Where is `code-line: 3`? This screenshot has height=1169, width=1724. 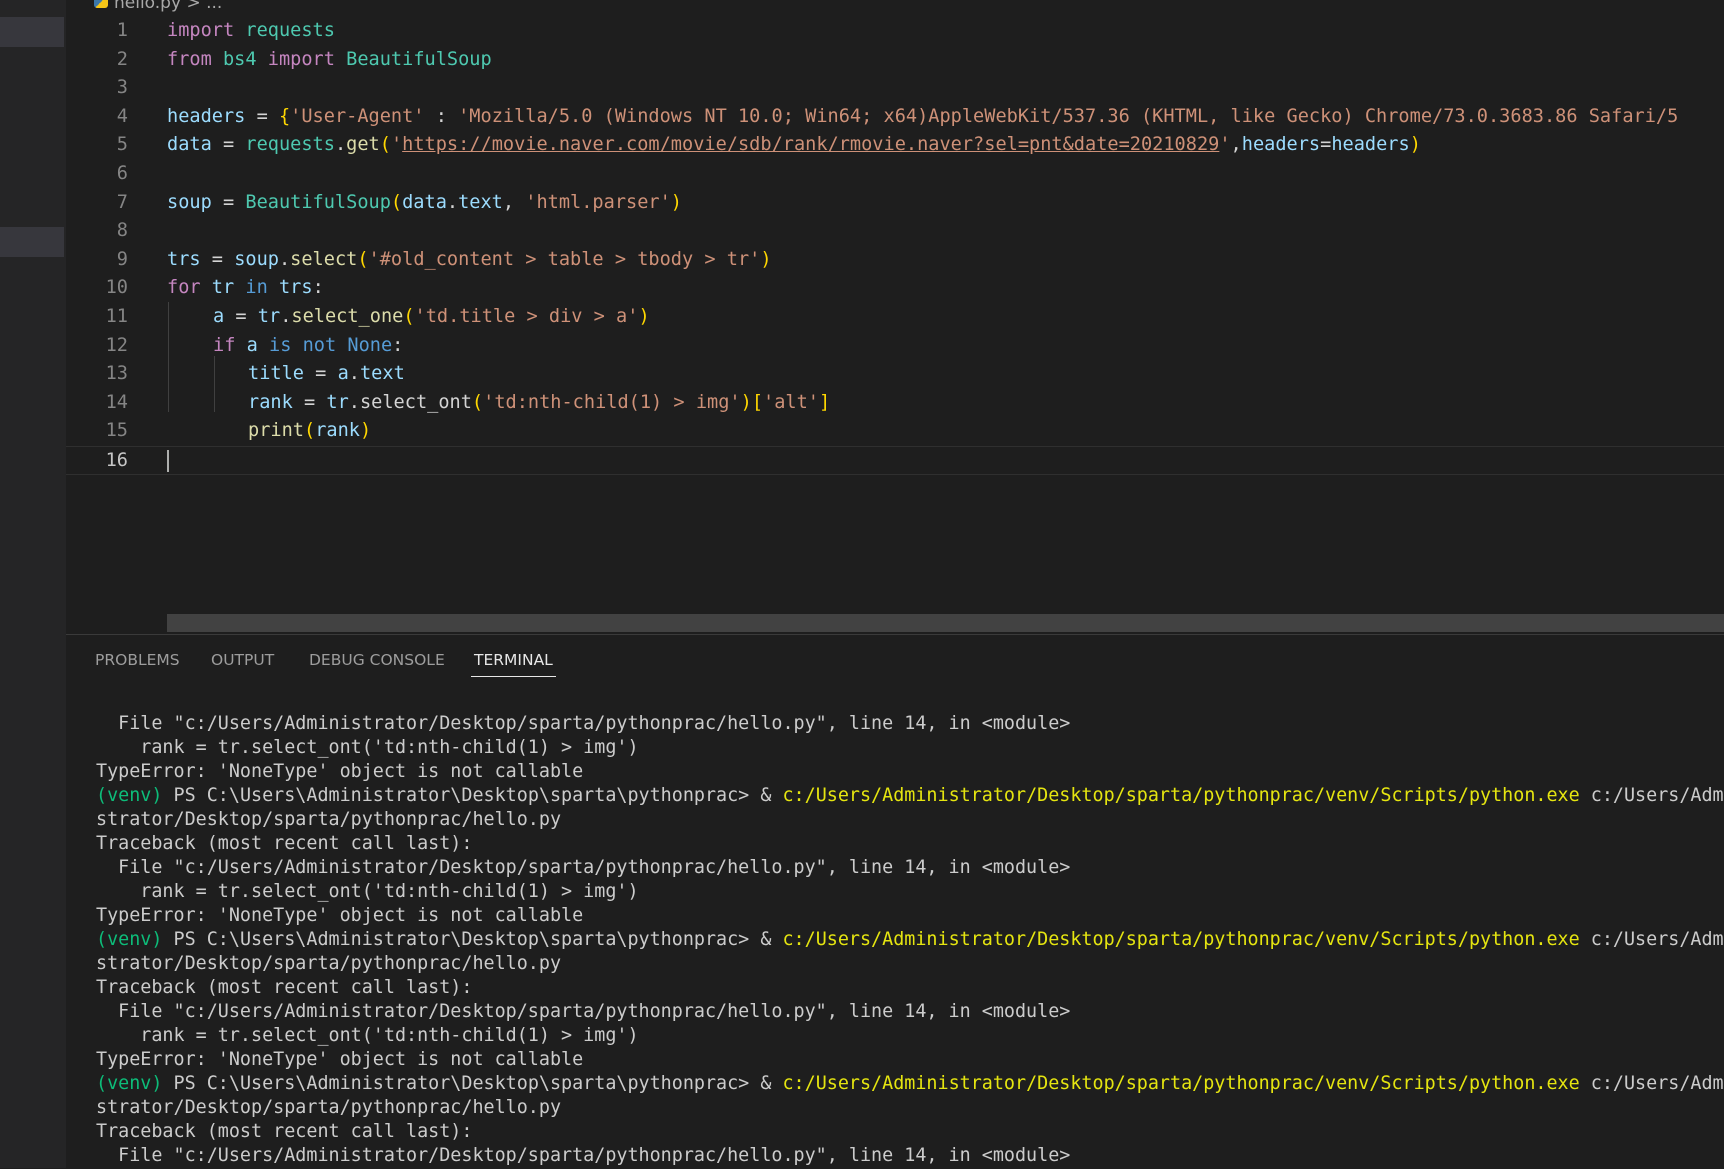
code-line: 3 is located at coordinates (895, 88).